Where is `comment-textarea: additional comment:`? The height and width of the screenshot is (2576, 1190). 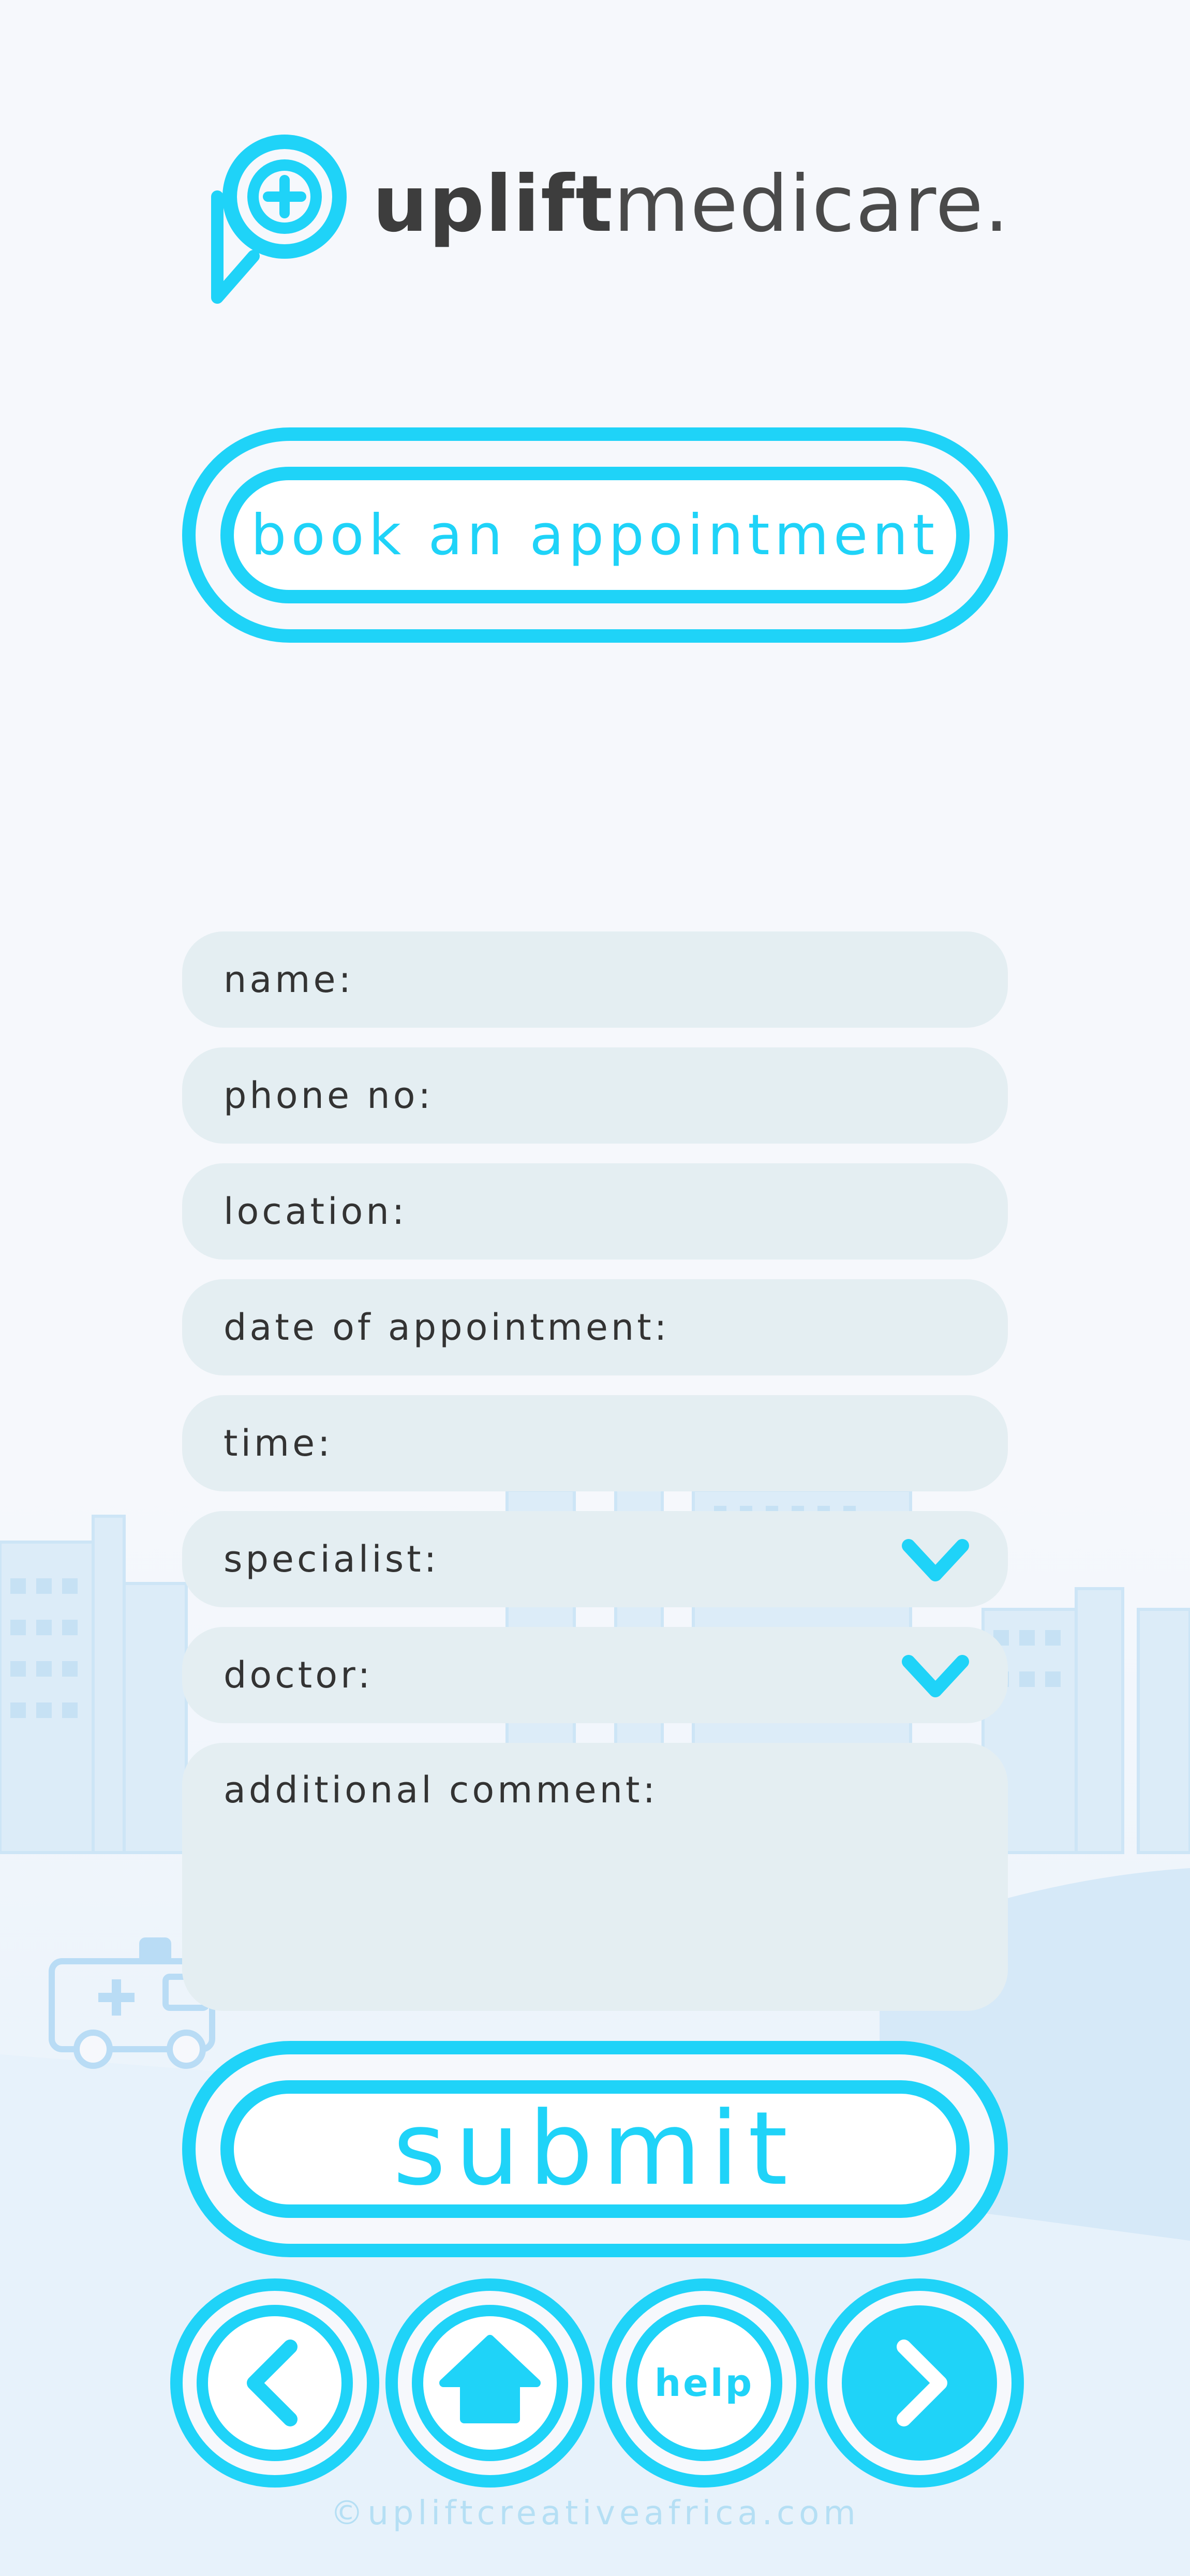
comment-textarea: additional comment: is located at coordinates (595, 1877).